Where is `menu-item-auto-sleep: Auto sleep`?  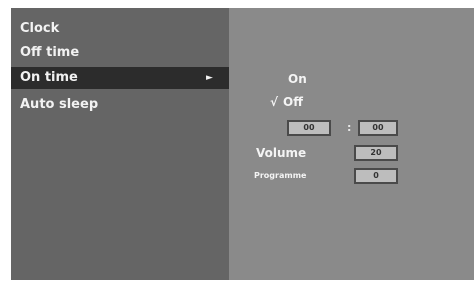
menu-item-auto-sleep: Auto sleep is located at coordinates (120, 105).